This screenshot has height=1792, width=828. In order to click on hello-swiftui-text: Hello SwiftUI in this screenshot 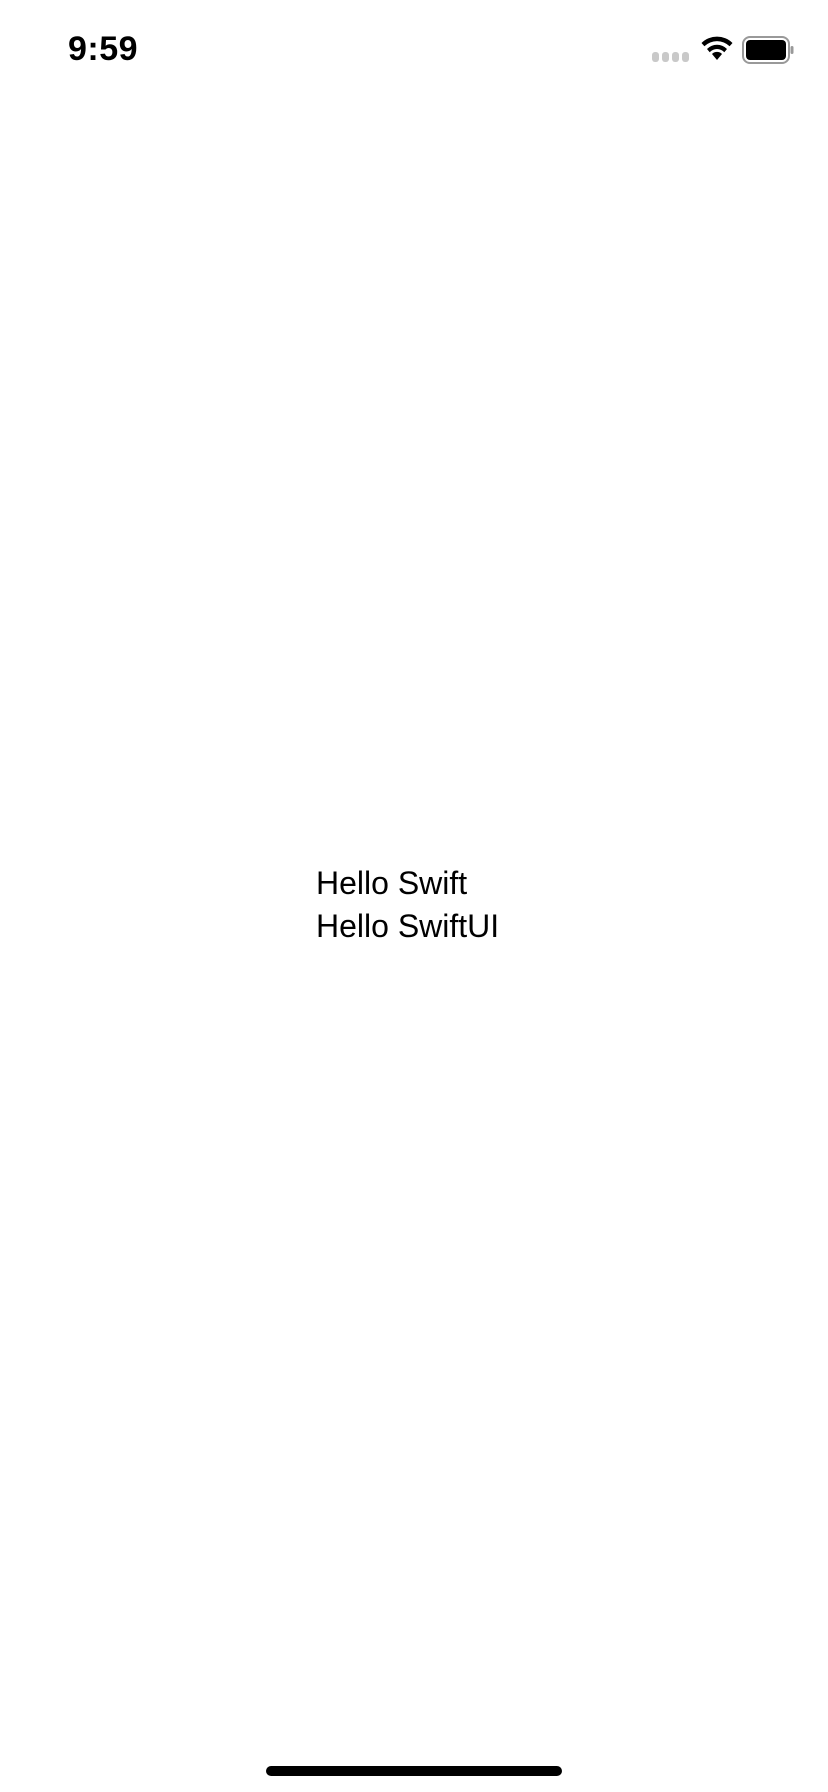, I will do `click(408, 926)`.